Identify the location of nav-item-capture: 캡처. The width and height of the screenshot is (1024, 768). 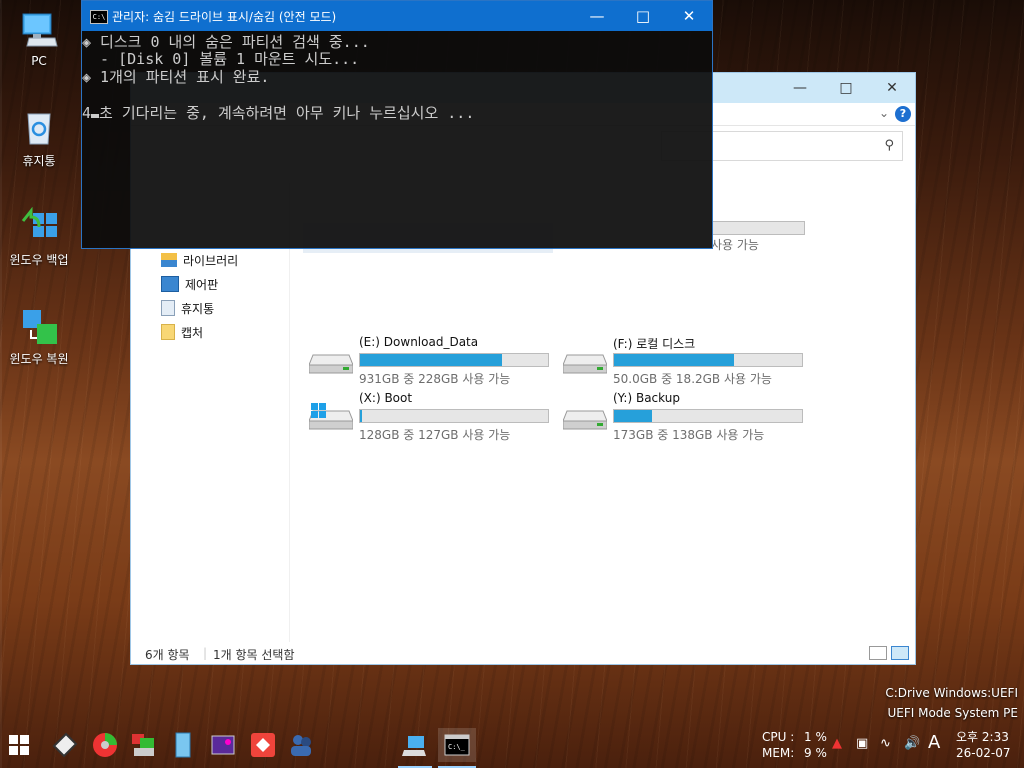
(182, 332).